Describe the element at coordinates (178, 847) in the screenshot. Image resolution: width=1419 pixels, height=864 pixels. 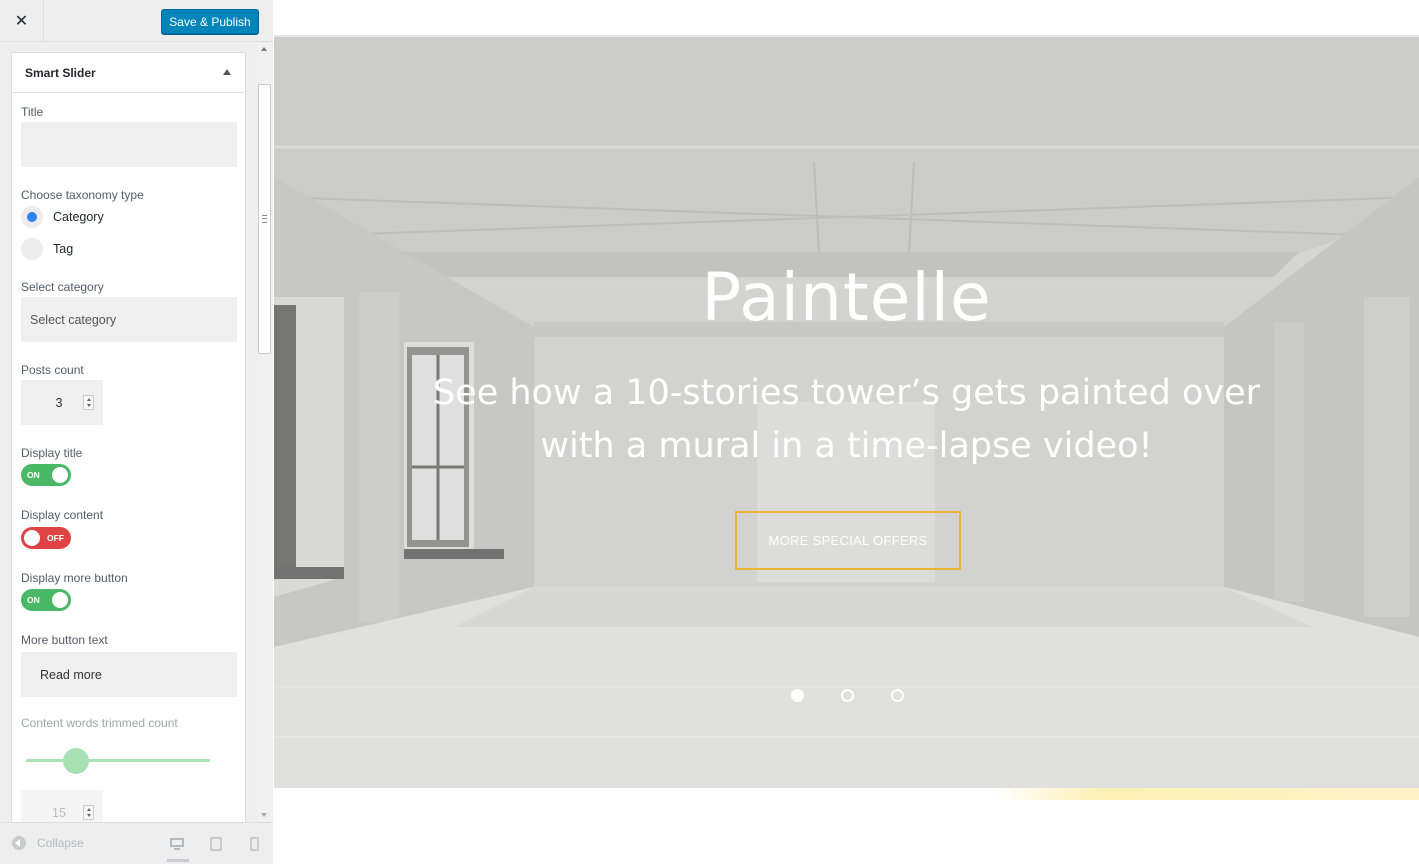
I see `desktop-preview-button` at that location.